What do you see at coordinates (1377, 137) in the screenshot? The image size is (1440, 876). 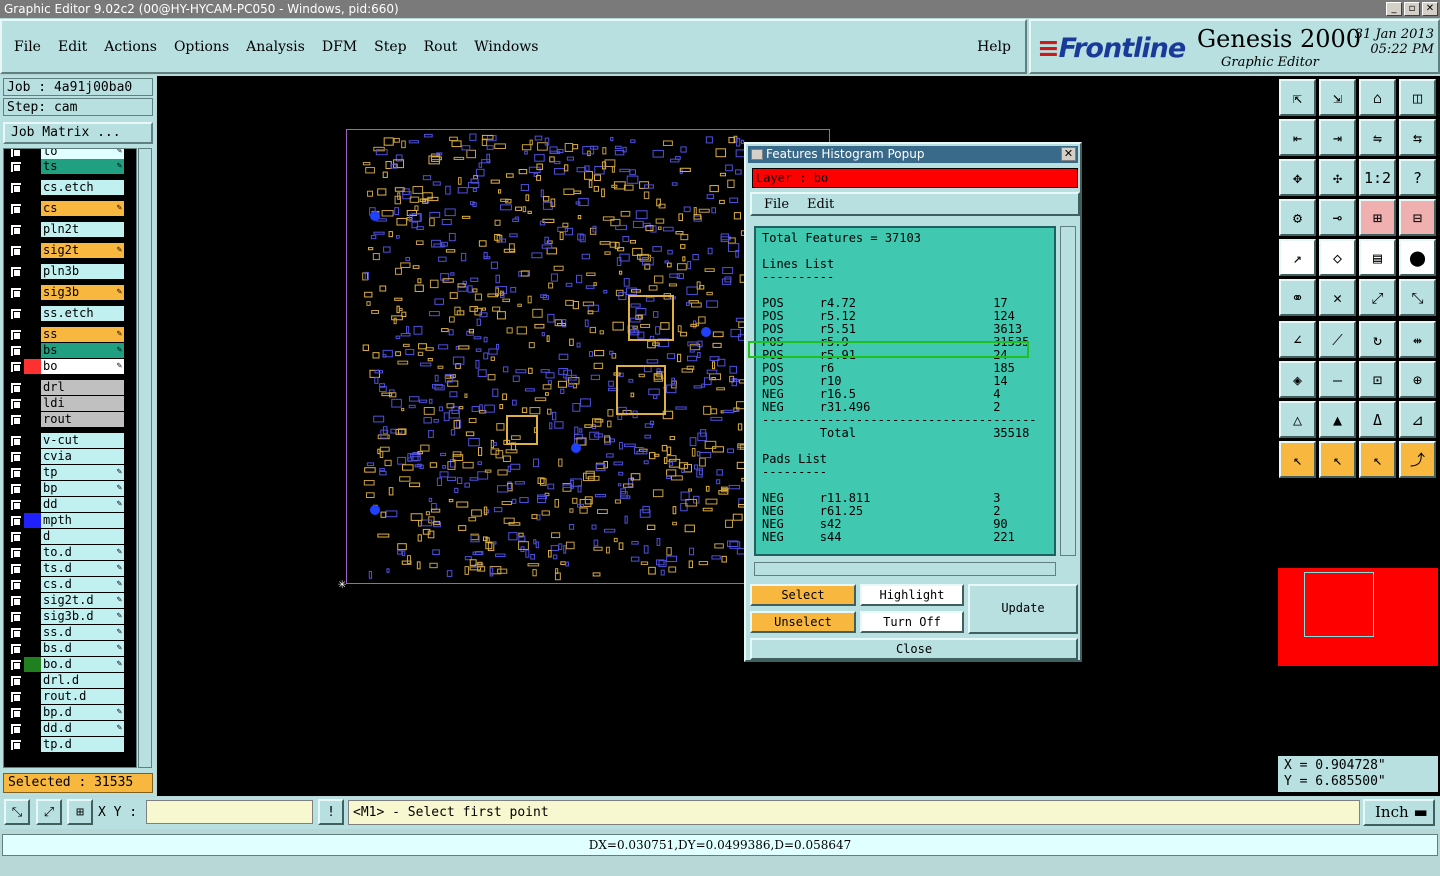 I see `swap-icon: ⇋` at bounding box center [1377, 137].